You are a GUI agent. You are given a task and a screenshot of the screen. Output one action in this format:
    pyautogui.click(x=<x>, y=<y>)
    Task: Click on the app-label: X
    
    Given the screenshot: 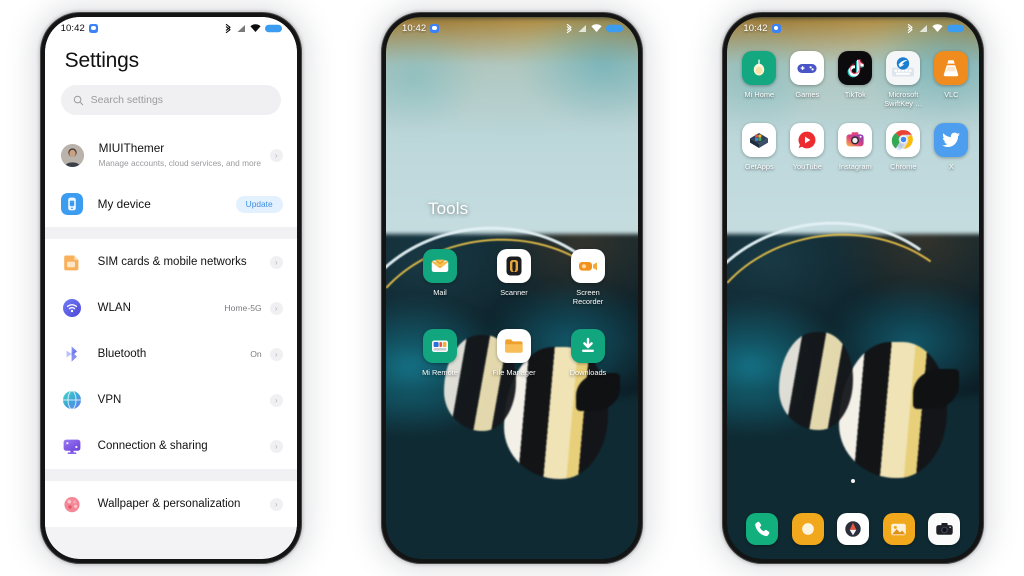 What is the action you would take?
    pyautogui.click(x=951, y=166)
    